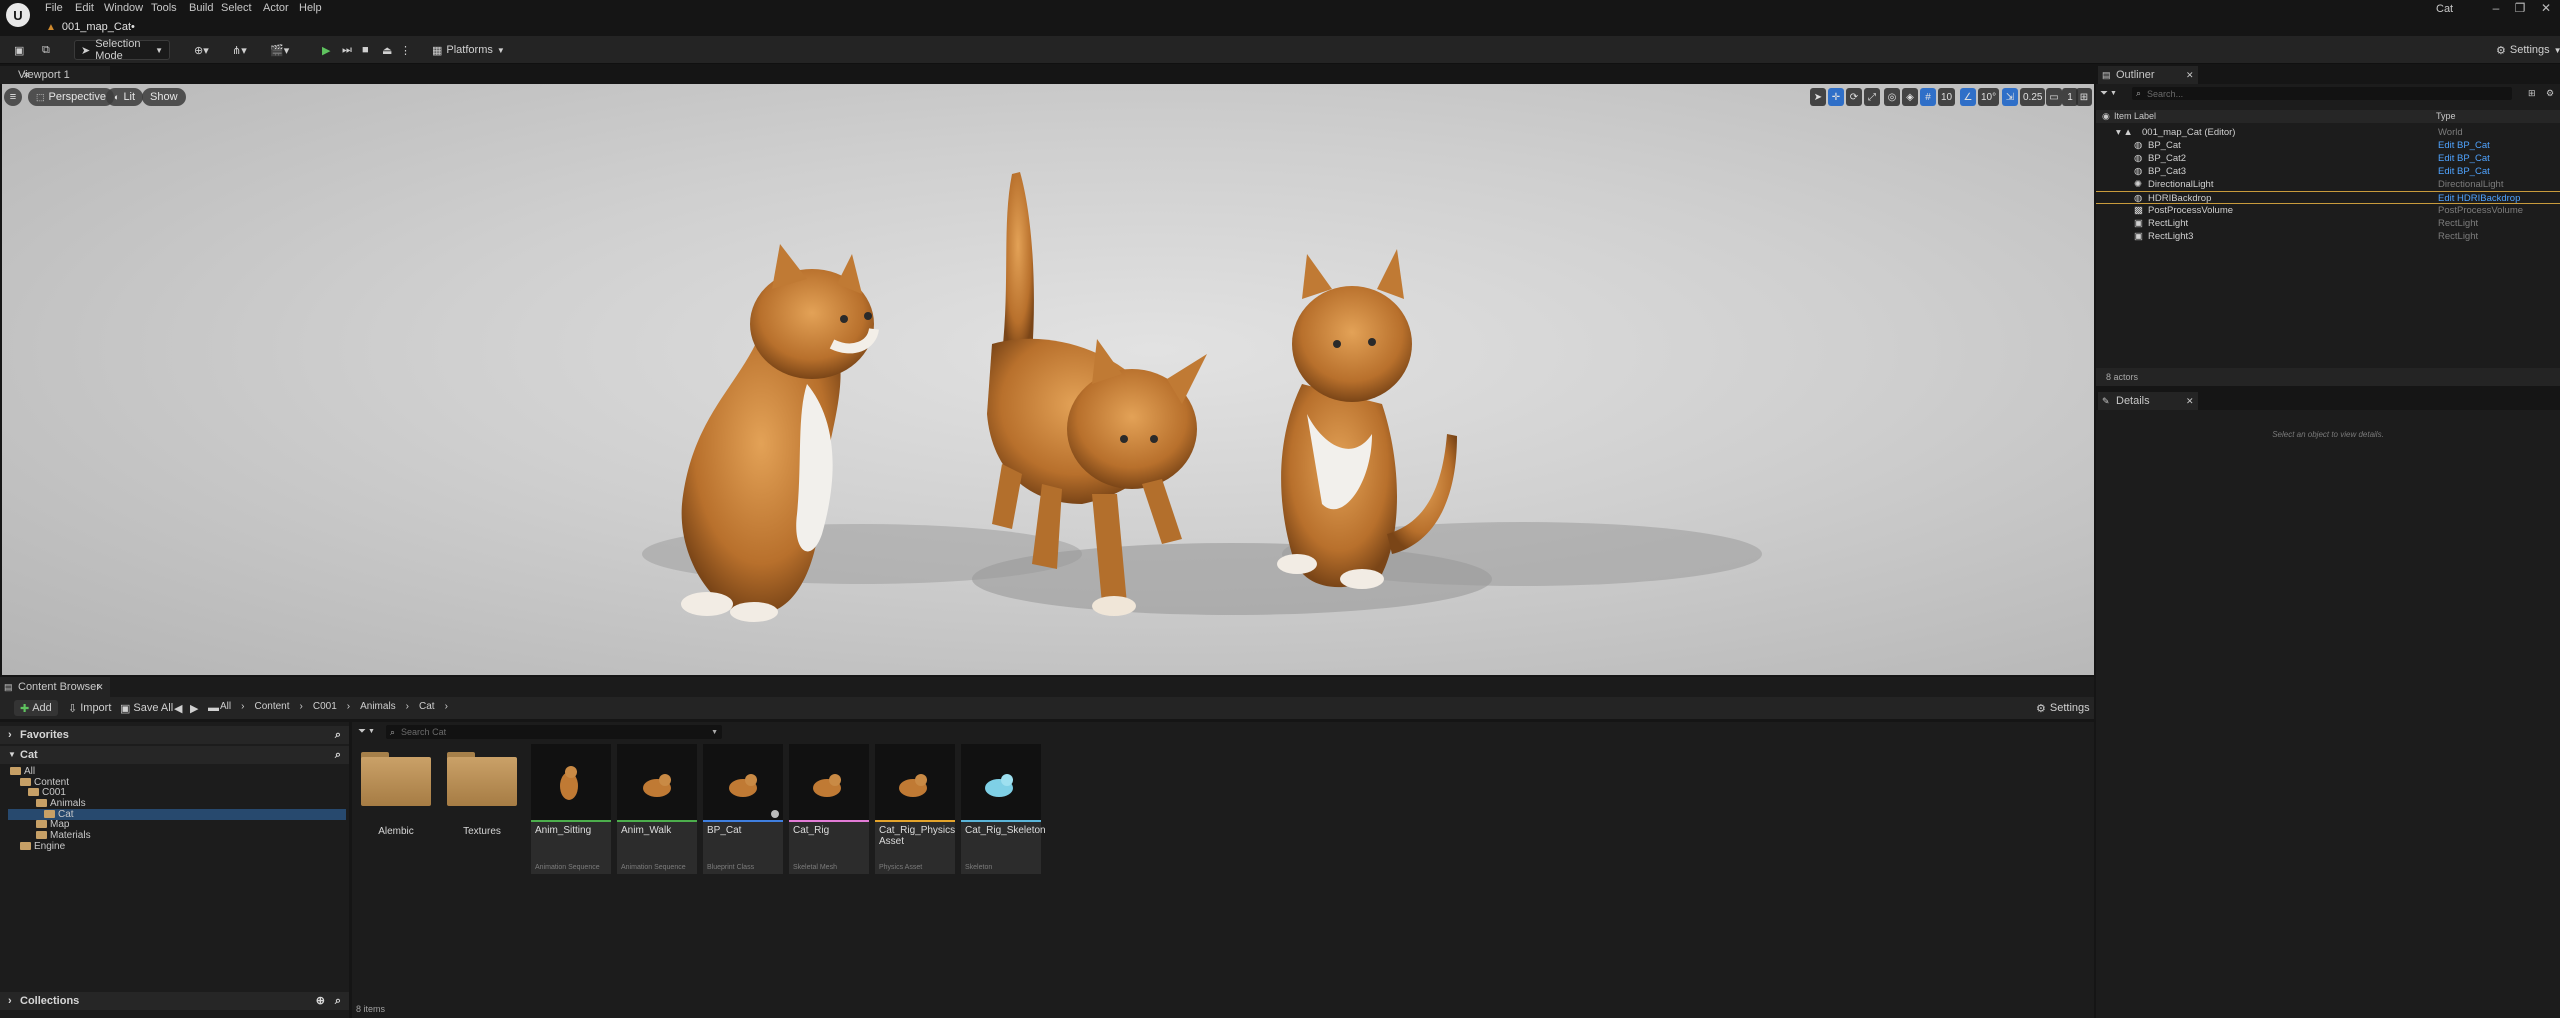 The height and width of the screenshot is (1018, 2560). I want to click on asset-search: ⌕ Search Cat ▼, so click(554, 732).